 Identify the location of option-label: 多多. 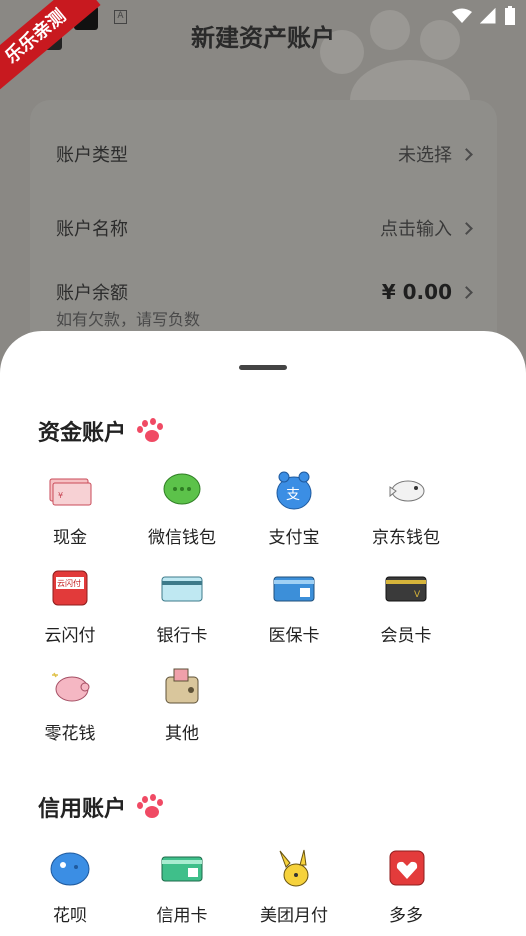
(406, 916).